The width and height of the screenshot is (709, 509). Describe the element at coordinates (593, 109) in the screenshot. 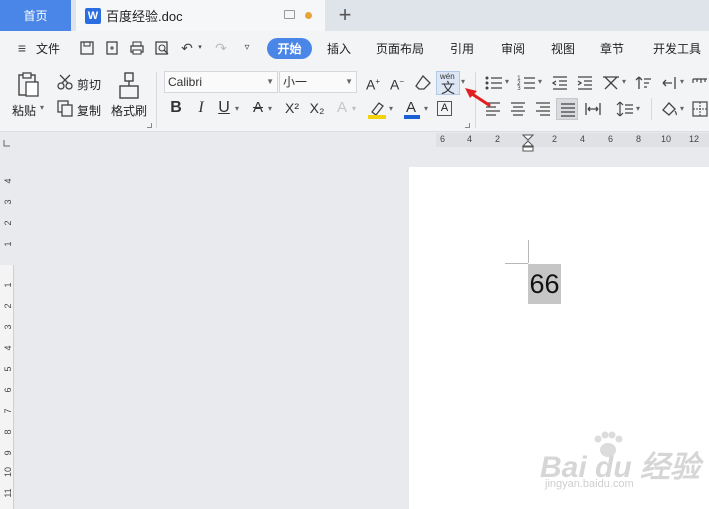

I see `distributed-align-icon` at that location.